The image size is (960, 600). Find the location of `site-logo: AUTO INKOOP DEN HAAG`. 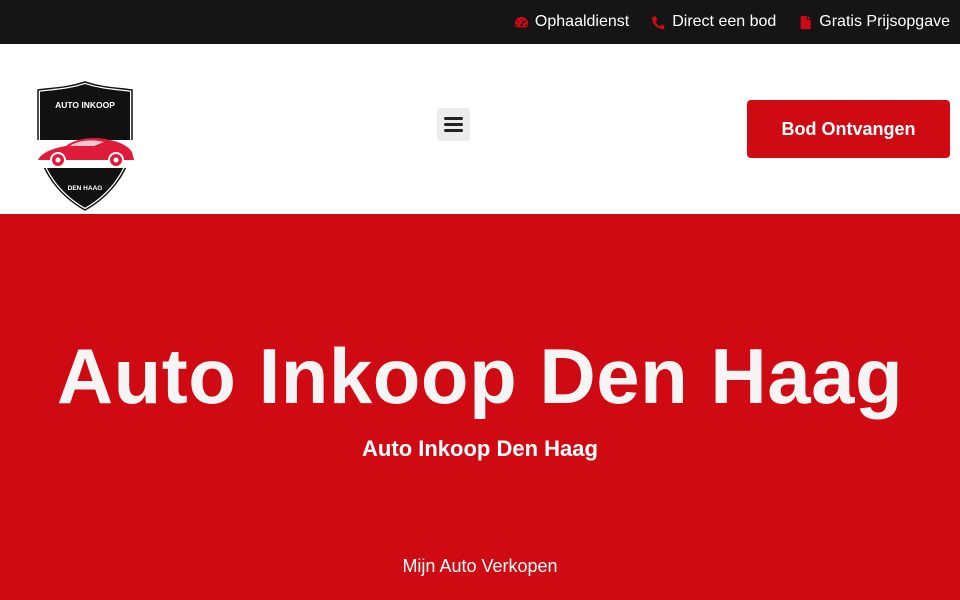

site-logo: AUTO INKOOP DEN HAAG is located at coordinates (85, 152).